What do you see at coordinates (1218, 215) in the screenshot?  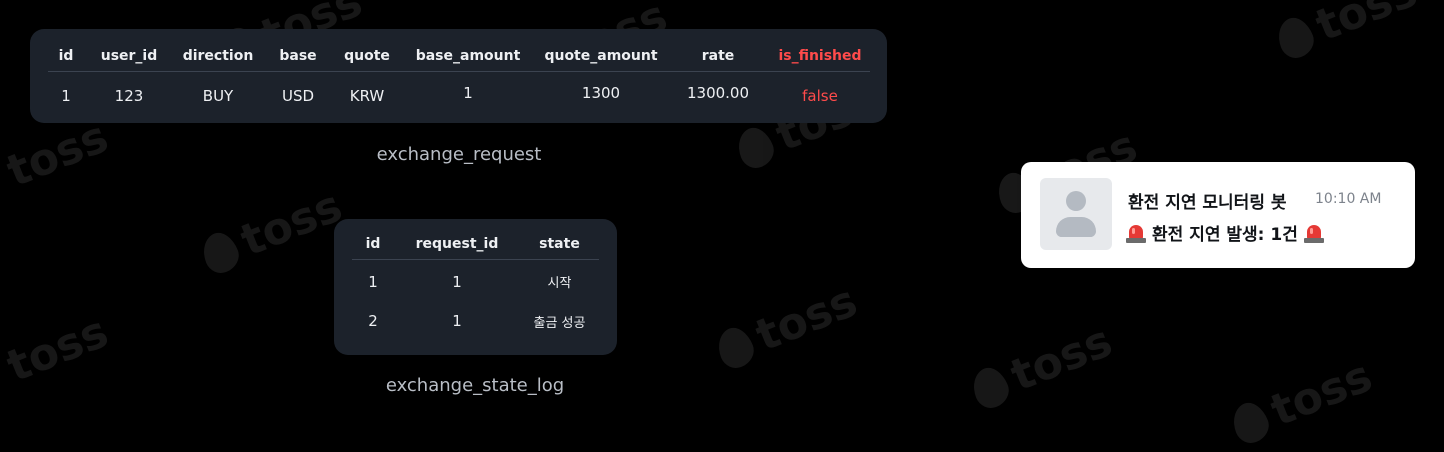 I see `bot-notification-card: 환전 지연 모니터링 봇 10:10 AM 환전 지연 발생: 1건` at bounding box center [1218, 215].